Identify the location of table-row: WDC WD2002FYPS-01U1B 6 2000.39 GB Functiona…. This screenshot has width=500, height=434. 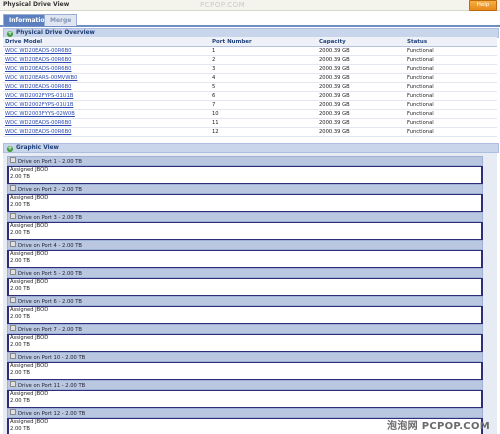
(250, 96).